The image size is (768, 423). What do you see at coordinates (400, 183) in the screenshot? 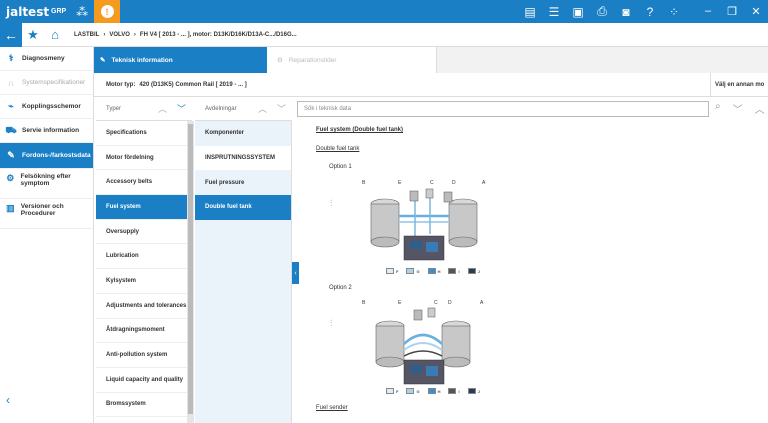
I see `fig-letter: E` at bounding box center [400, 183].